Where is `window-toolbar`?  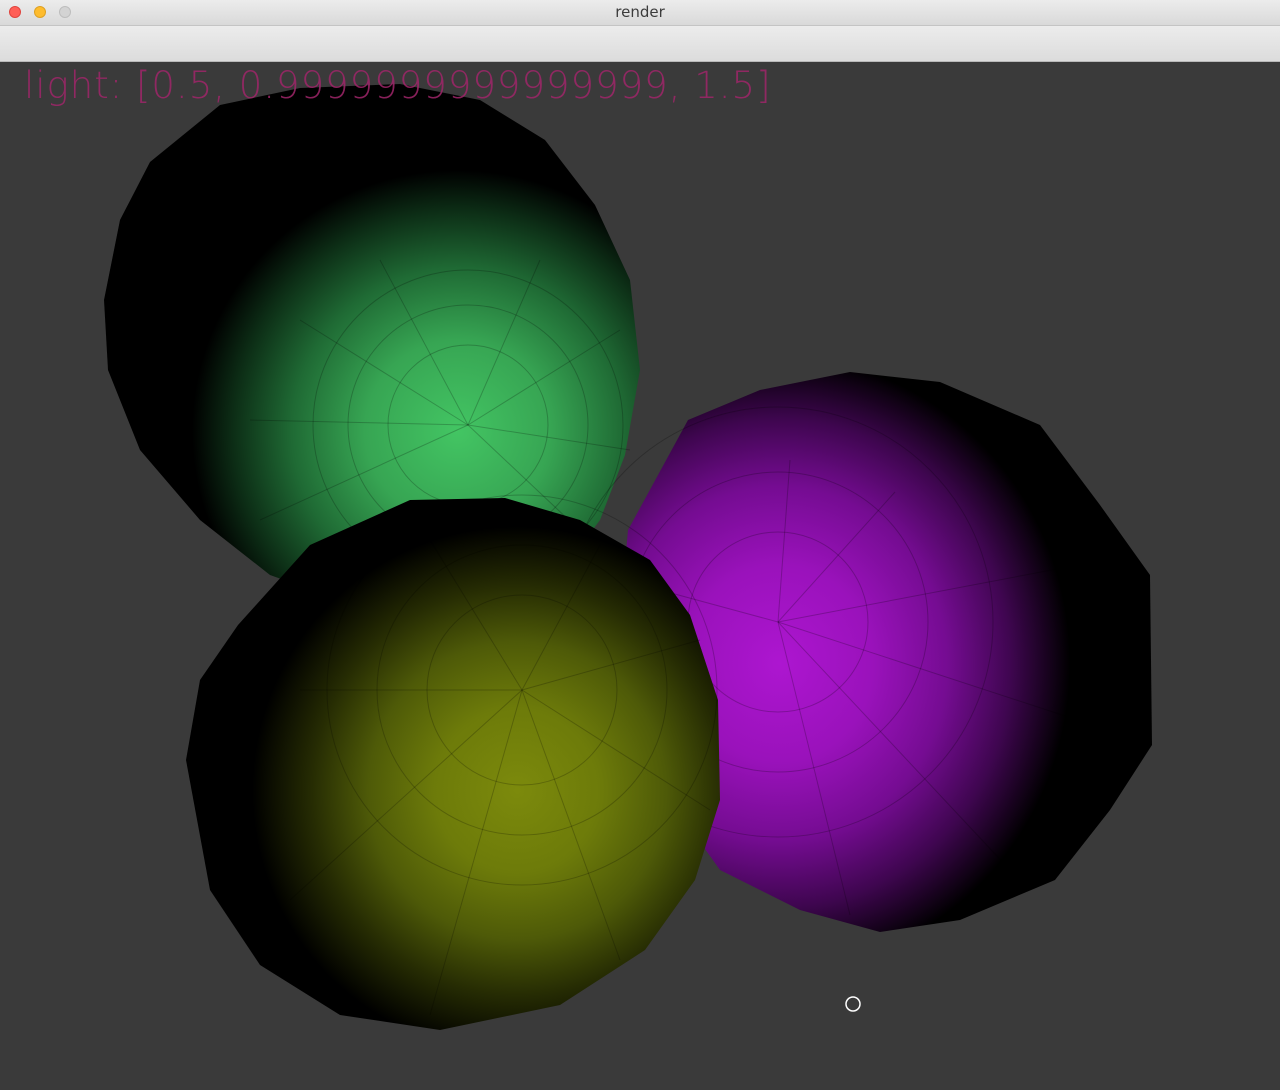 window-toolbar is located at coordinates (640, 44).